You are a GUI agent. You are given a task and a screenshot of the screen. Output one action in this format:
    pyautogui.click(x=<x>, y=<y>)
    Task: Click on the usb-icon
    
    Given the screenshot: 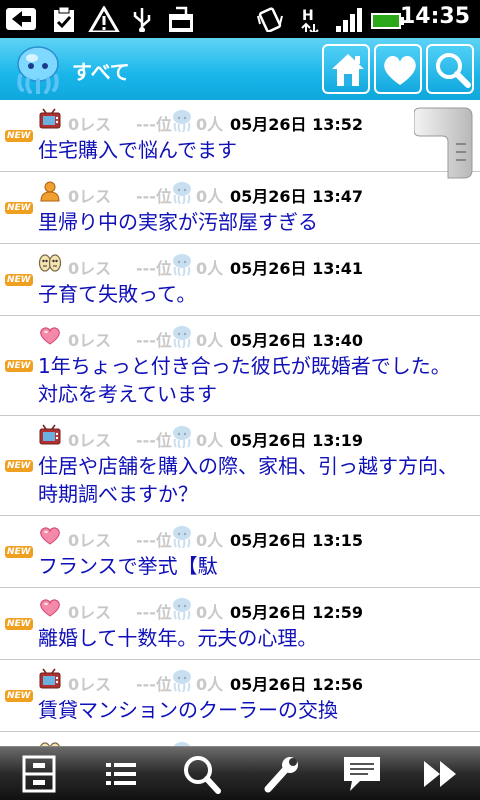 What is the action you would take?
    pyautogui.click(x=142, y=20)
    